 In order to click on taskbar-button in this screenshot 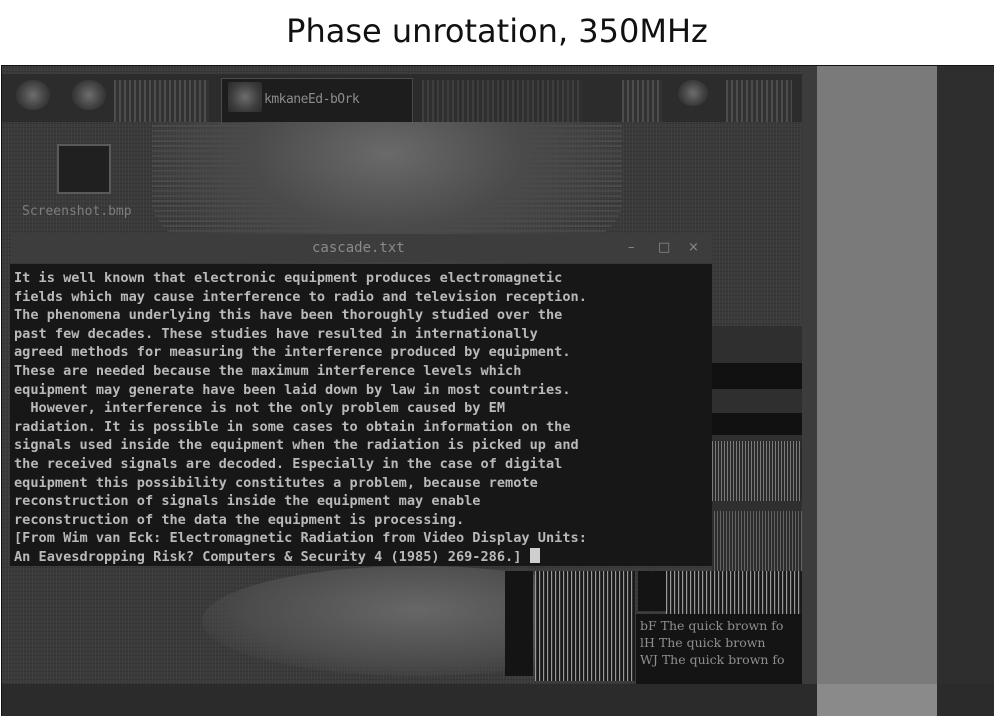, I will do `click(161, 101)`.